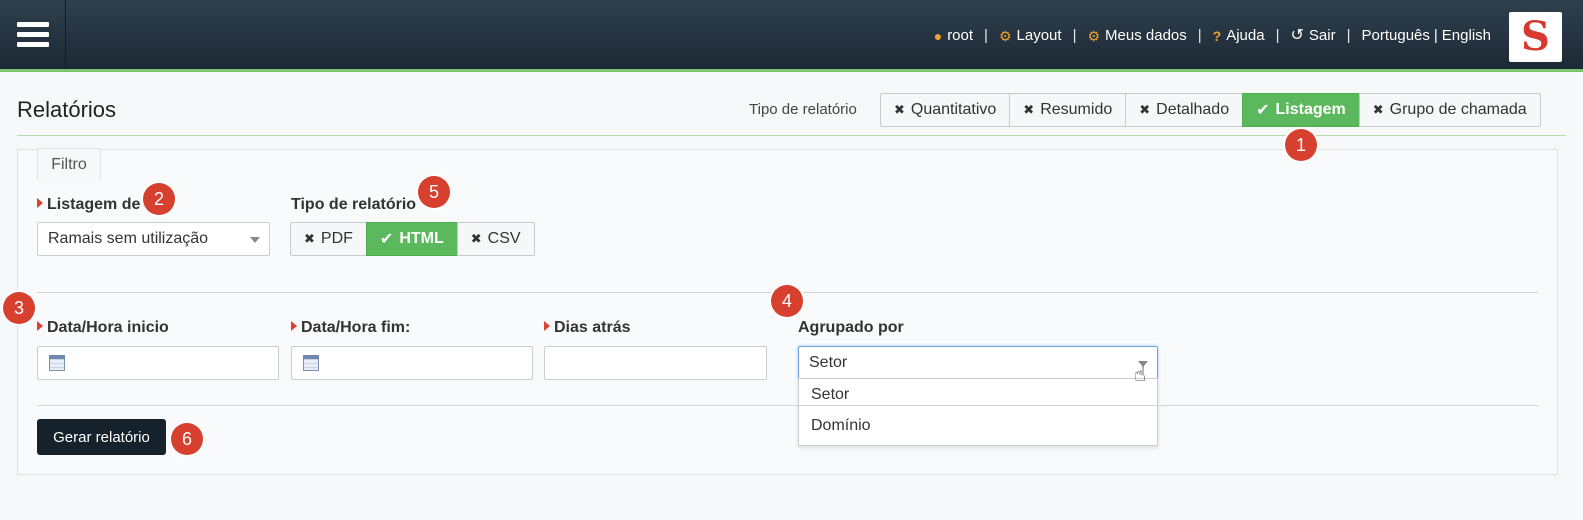 The width and height of the screenshot is (1583, 520). What do you see at coordinates (592, 327) in the screenshot?
I see `dias-atras-label-text: Dias atrás` at bounding box center [592, 327].